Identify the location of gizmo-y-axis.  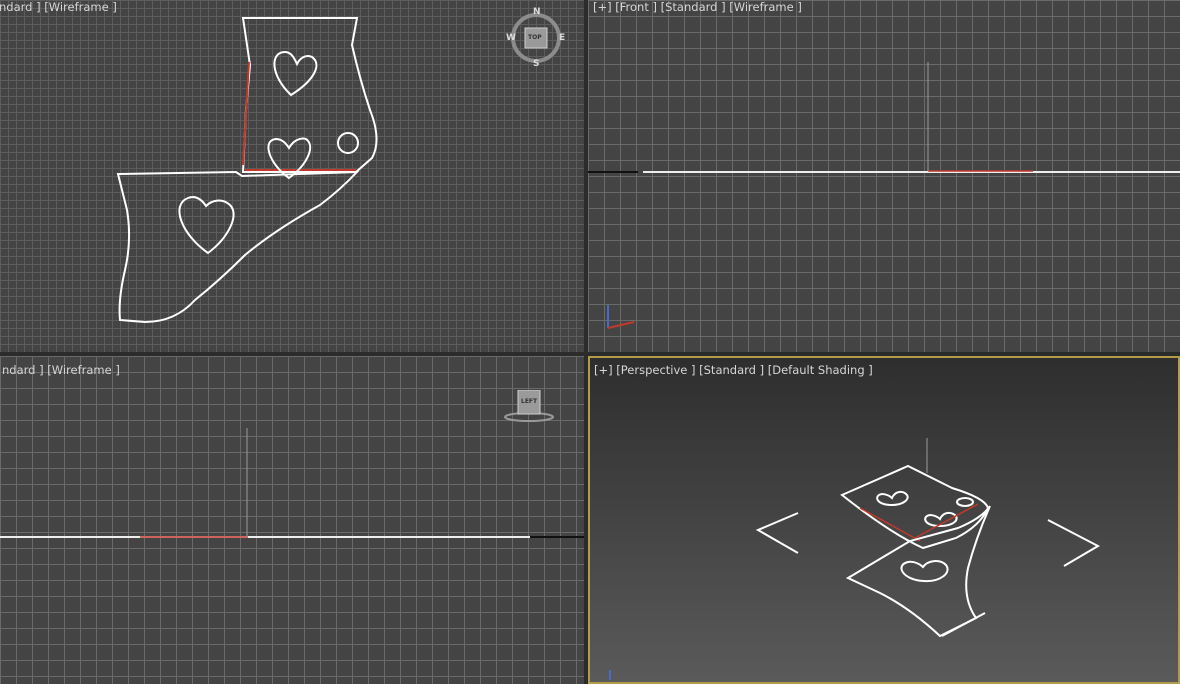
(946, 521).